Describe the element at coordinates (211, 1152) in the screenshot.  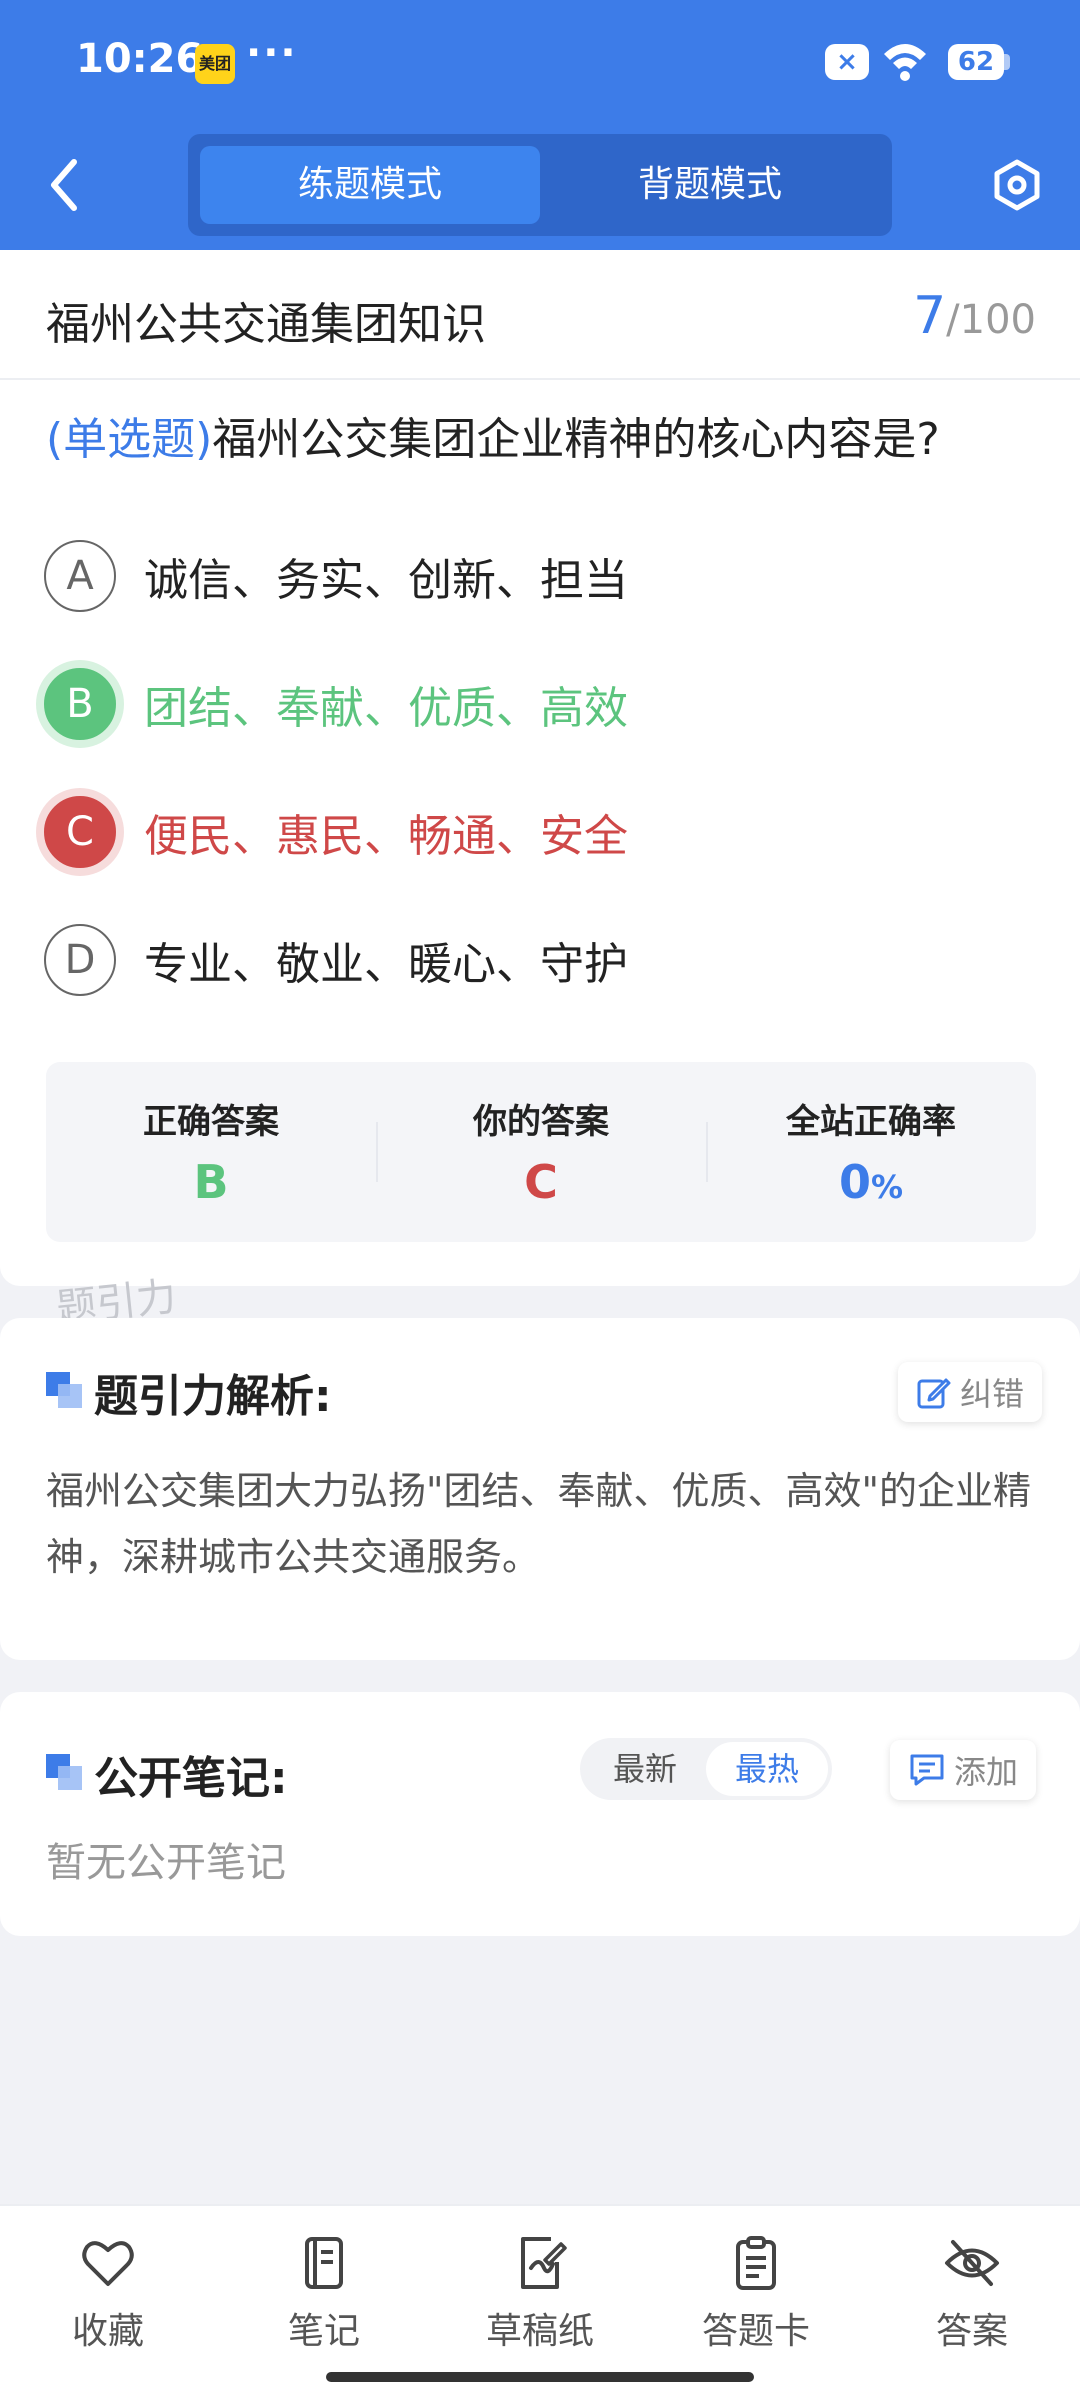
I see `correct-answer: 正确答案 B` at that location.